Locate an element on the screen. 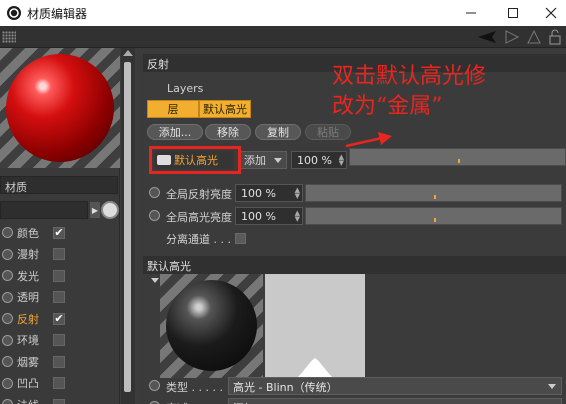 Image resolution: width=566 pixels, height=404 pixels. channel-item: 透明 is located at coordinates (60, 298).